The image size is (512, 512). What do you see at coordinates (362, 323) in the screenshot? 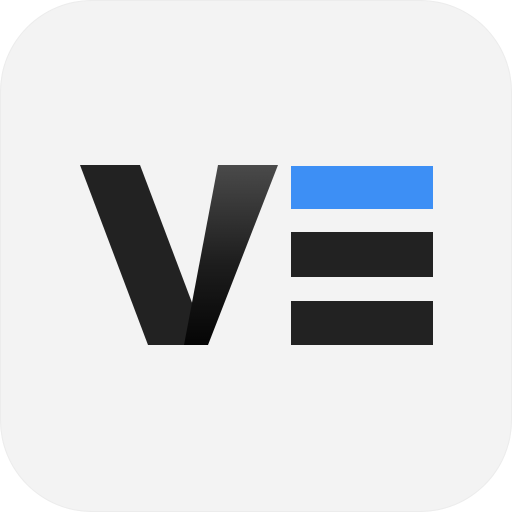
I see `bottom-bar` at bounding box center [362, 323].